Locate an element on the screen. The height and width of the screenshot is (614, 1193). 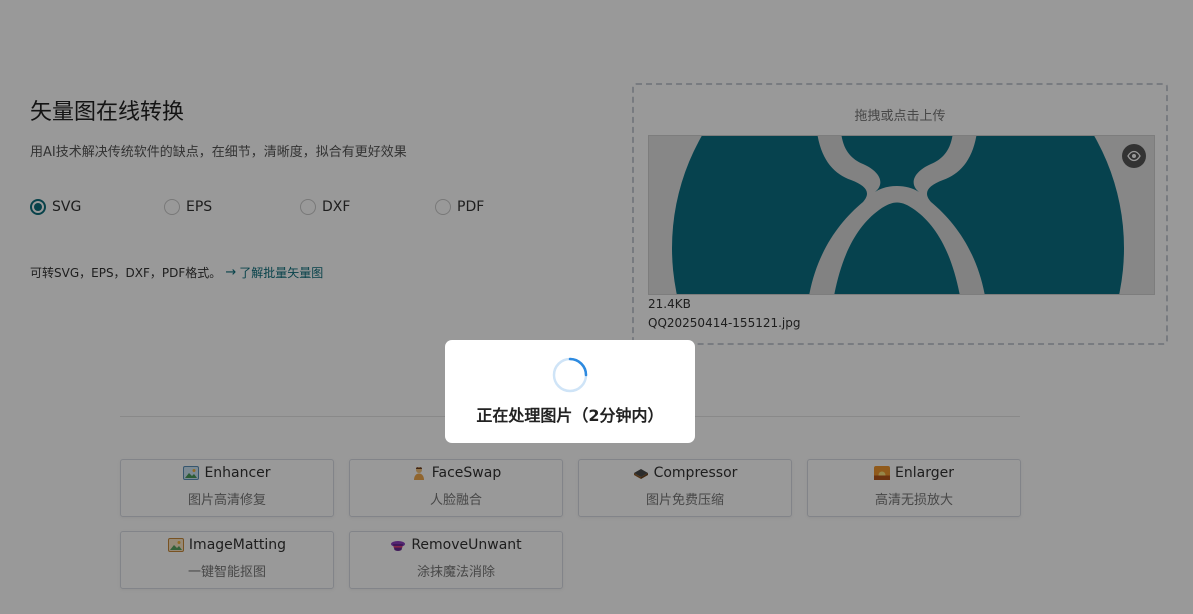
loading-spinner-icon is located at coordinates (570, 375).